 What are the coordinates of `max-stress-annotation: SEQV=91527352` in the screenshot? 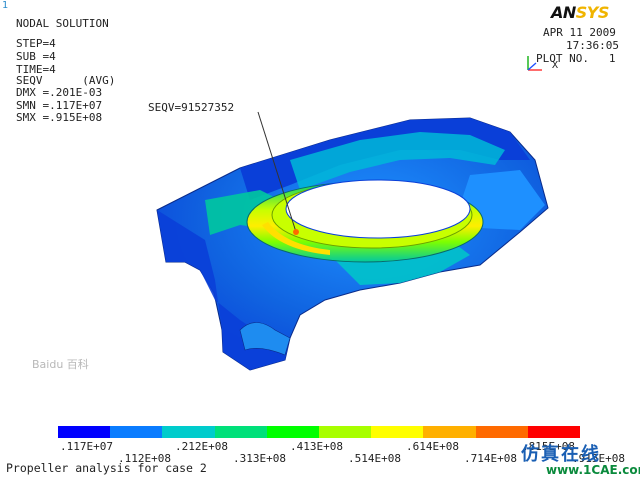 It's located at (191, 107).